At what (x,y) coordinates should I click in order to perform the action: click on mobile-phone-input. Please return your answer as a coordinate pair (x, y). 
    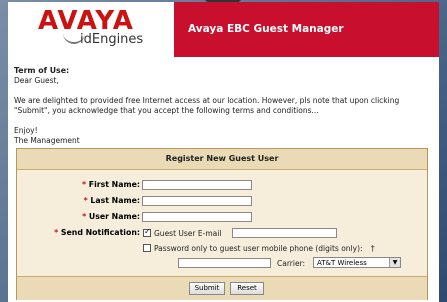
    Looking at the image, I should click on (224, 263).